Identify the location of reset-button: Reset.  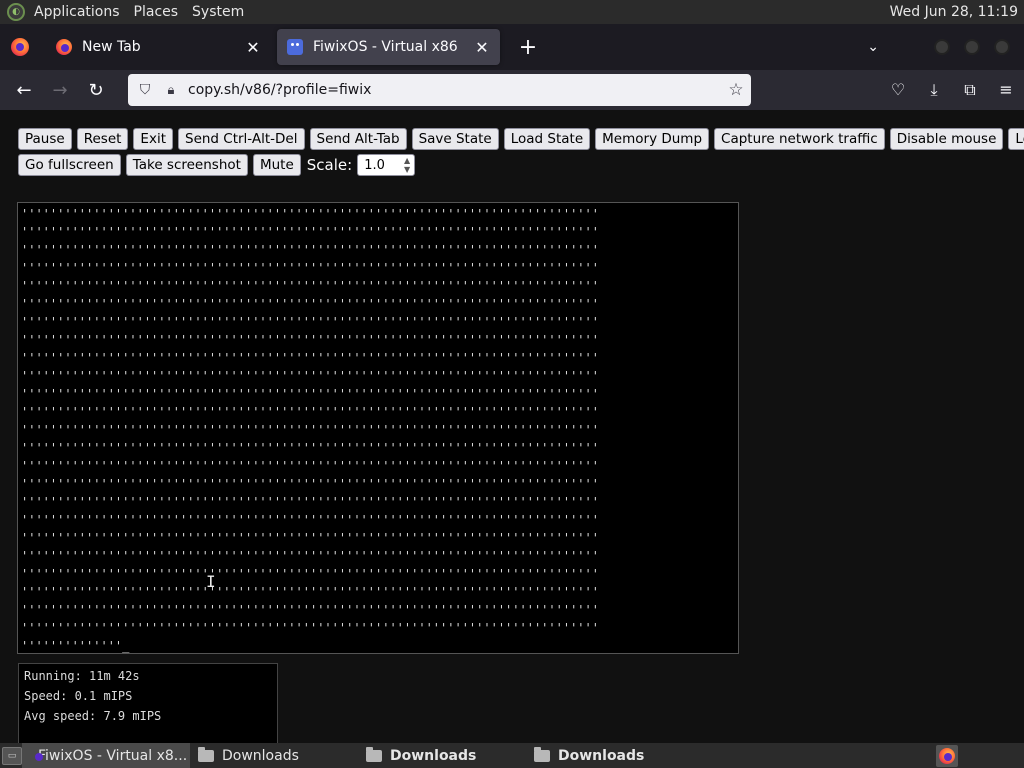
(102, 139).